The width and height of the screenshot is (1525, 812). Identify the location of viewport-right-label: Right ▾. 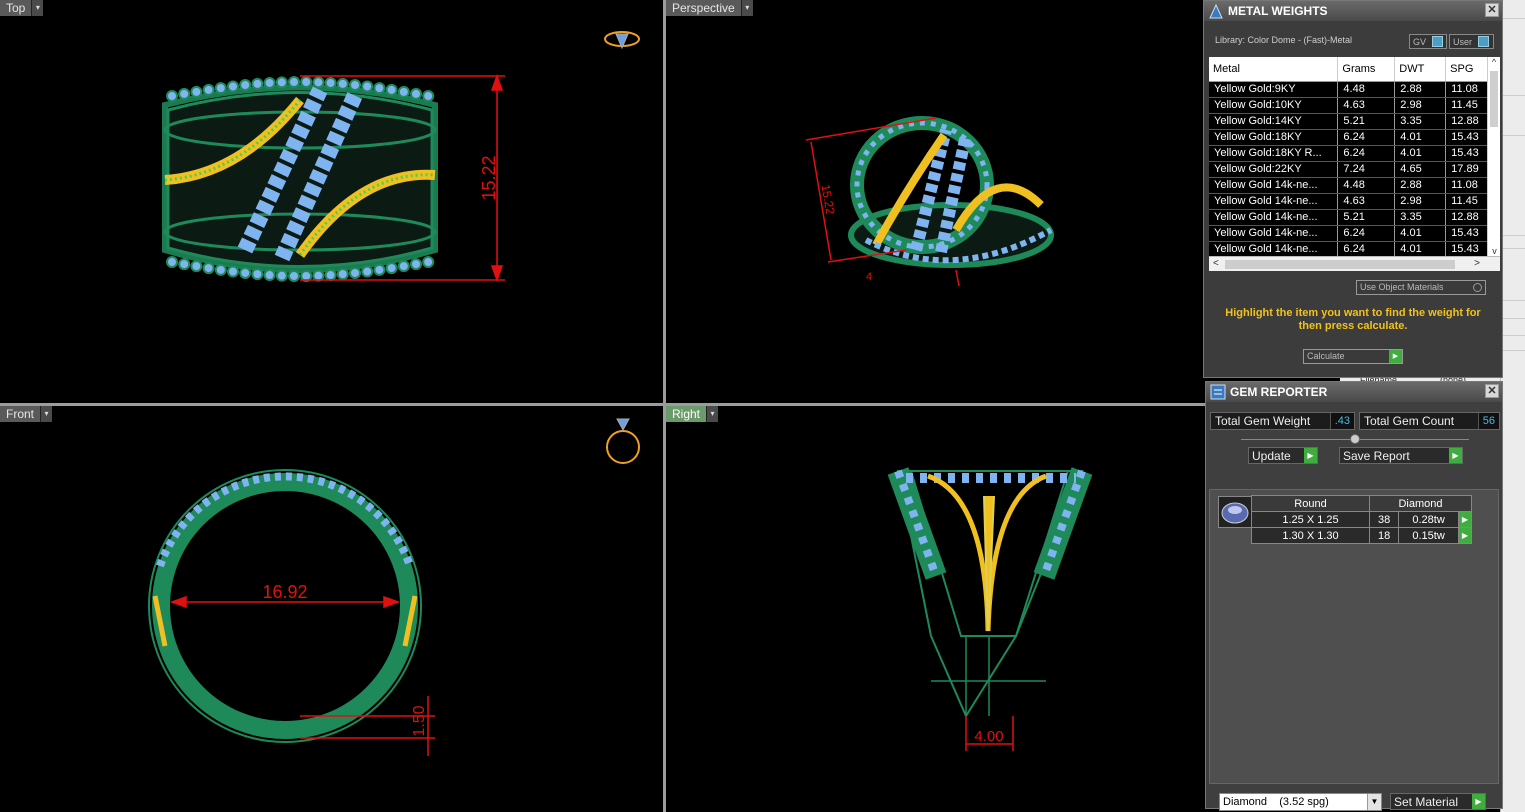
(692, 414).